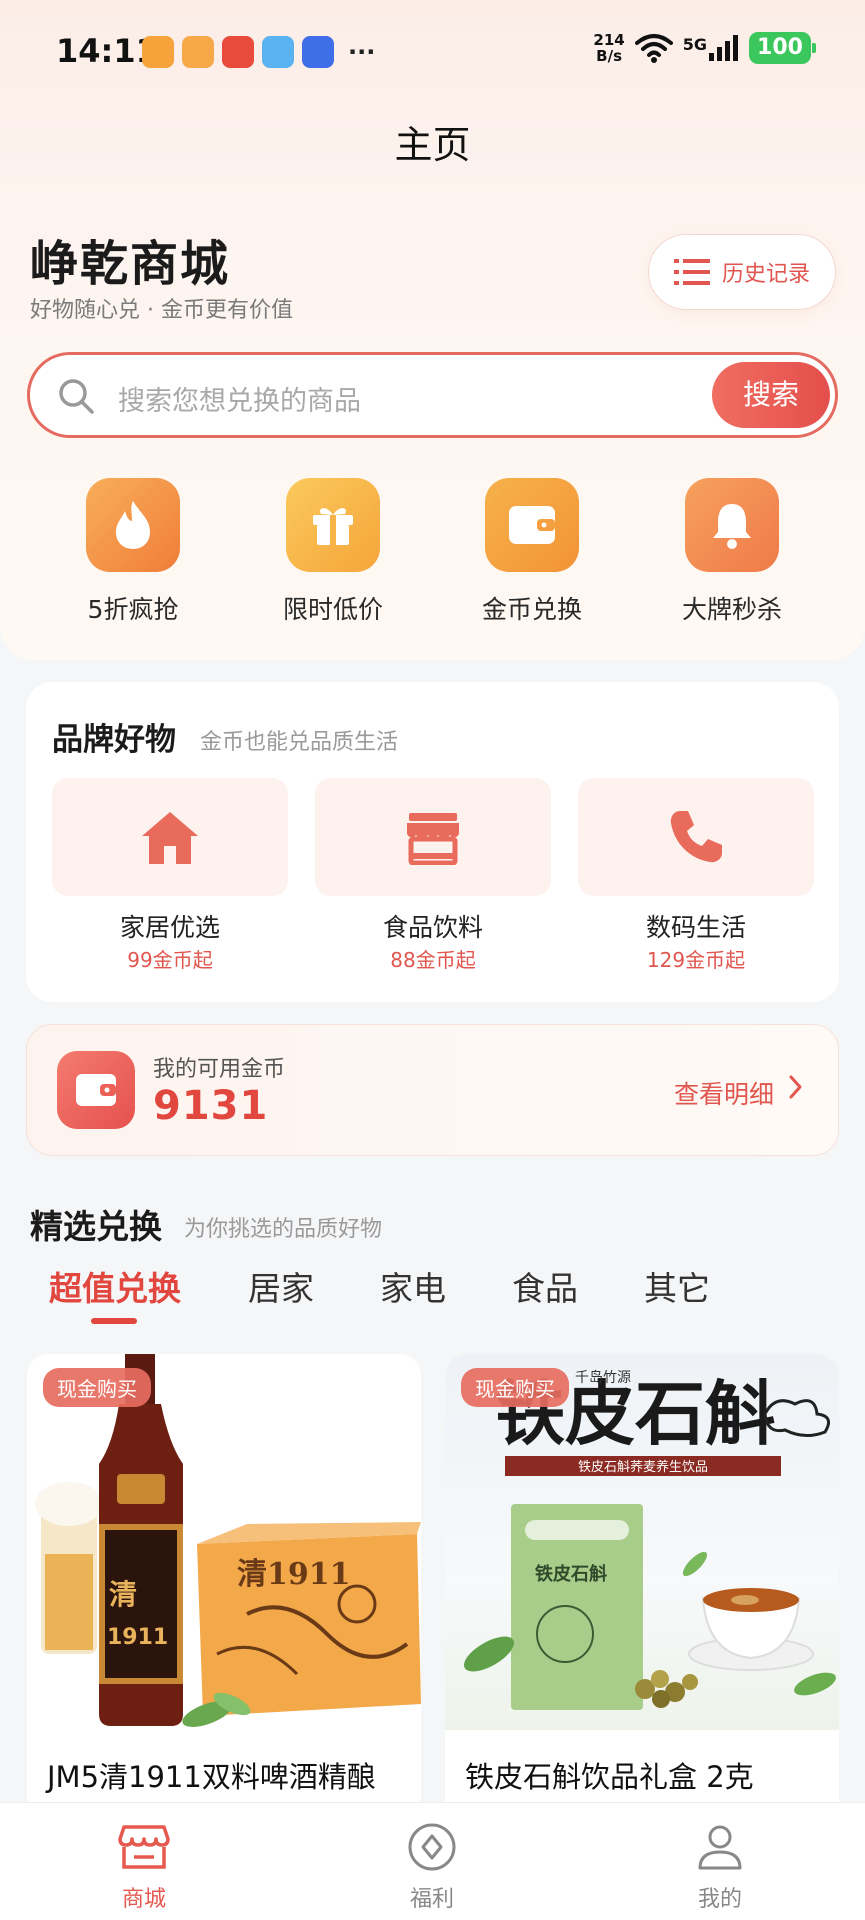  What do you see at coordinates (278, 52) in the screenshot?
I see `app-book-icon` at bounding box center [278, 52].